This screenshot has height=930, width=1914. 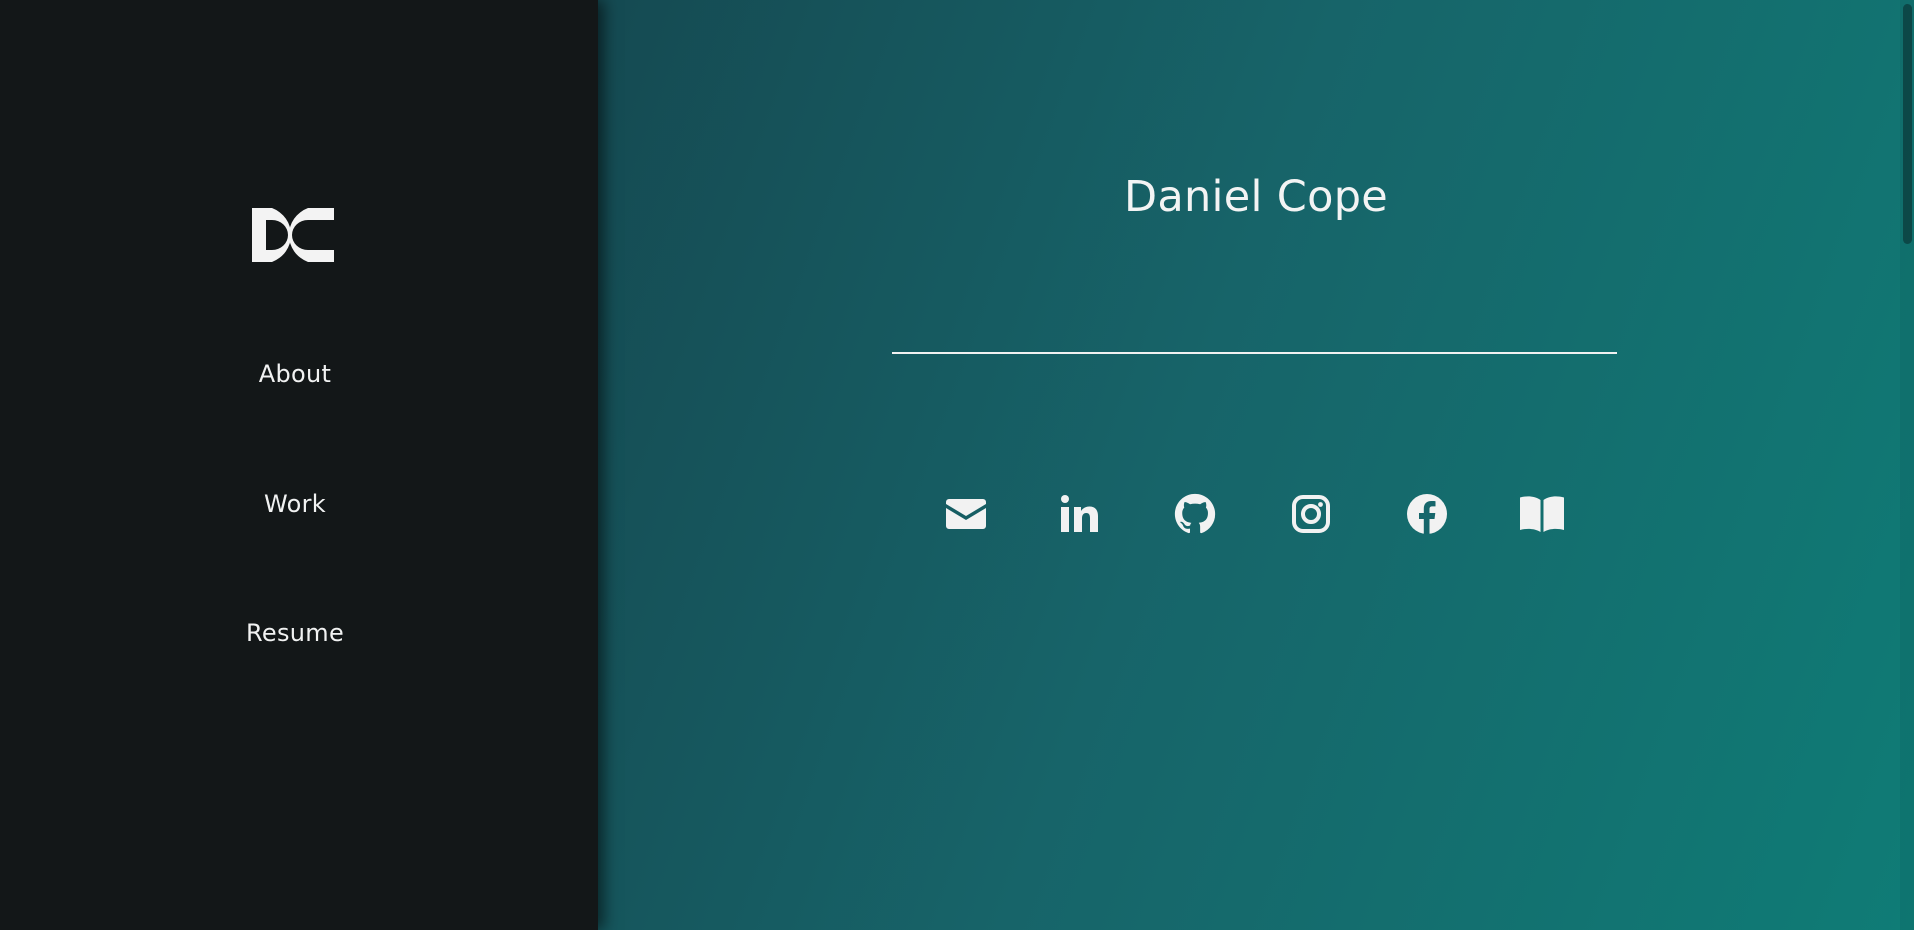 What do you see at coordinates (1542, 514) in the screenshot?
I see `book-icon` at bounding box center [1542, 514].